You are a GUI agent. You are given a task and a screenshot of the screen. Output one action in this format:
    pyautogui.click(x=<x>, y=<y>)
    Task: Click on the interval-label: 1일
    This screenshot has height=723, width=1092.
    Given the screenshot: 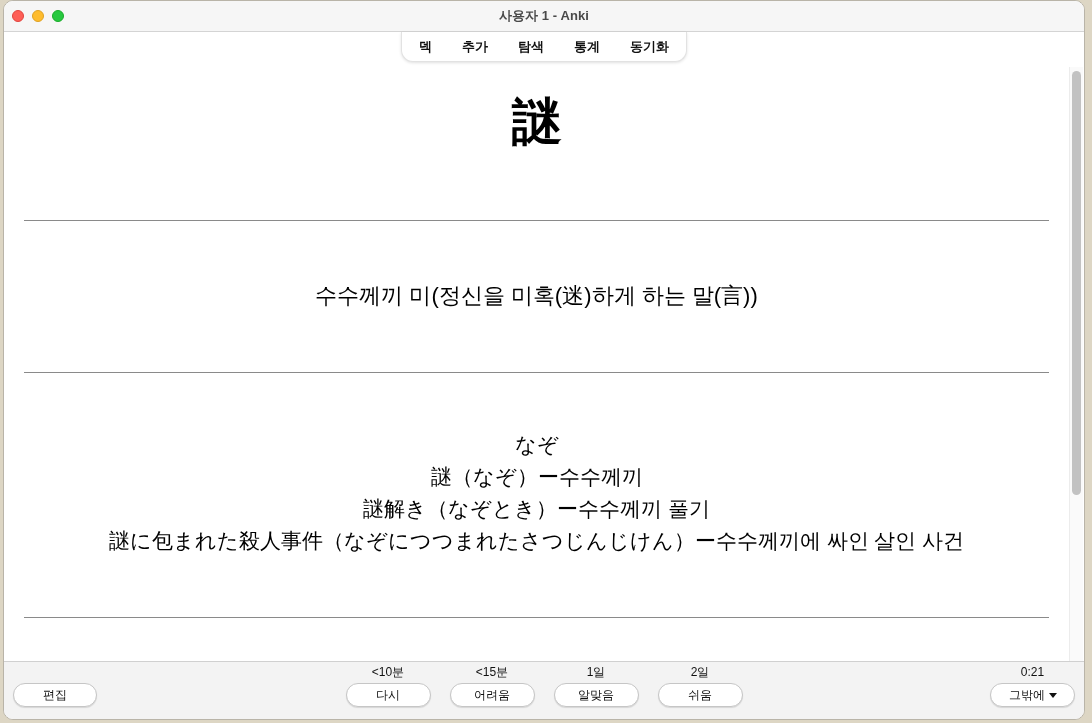 What is the action you would take?
    pyautogui.click(x=596, y=672)
    